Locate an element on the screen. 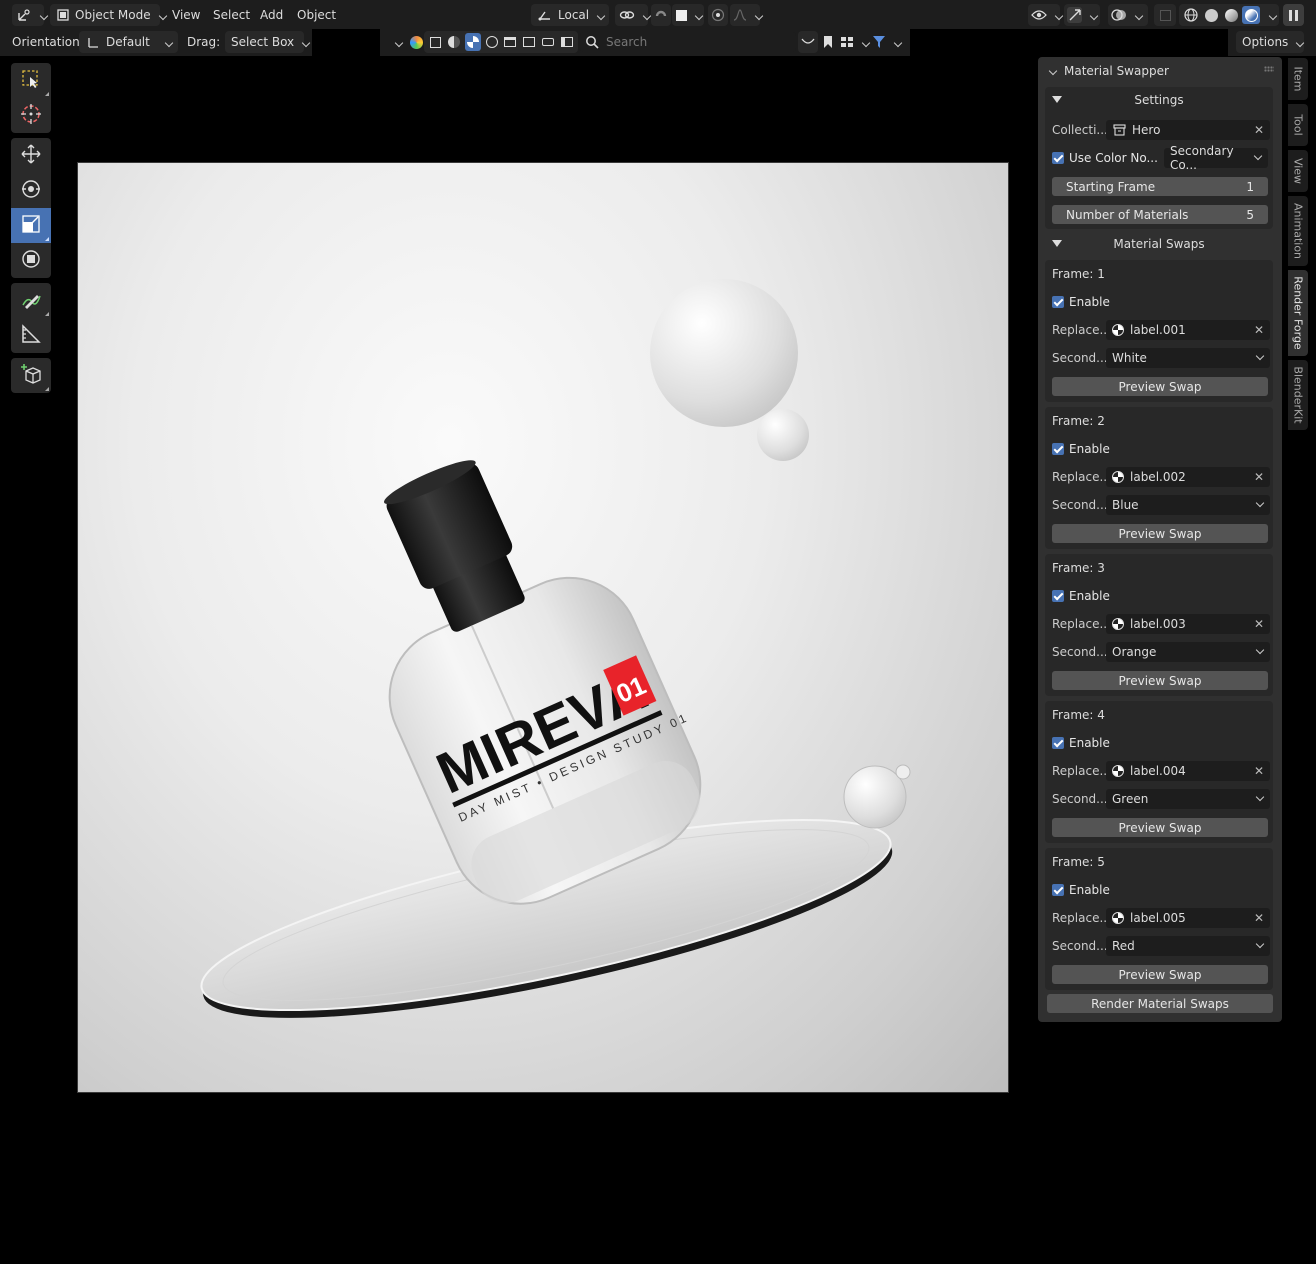 The width and height of the screenshot is (1316, 1264). measure-tool is located at coordinates (31, 335).